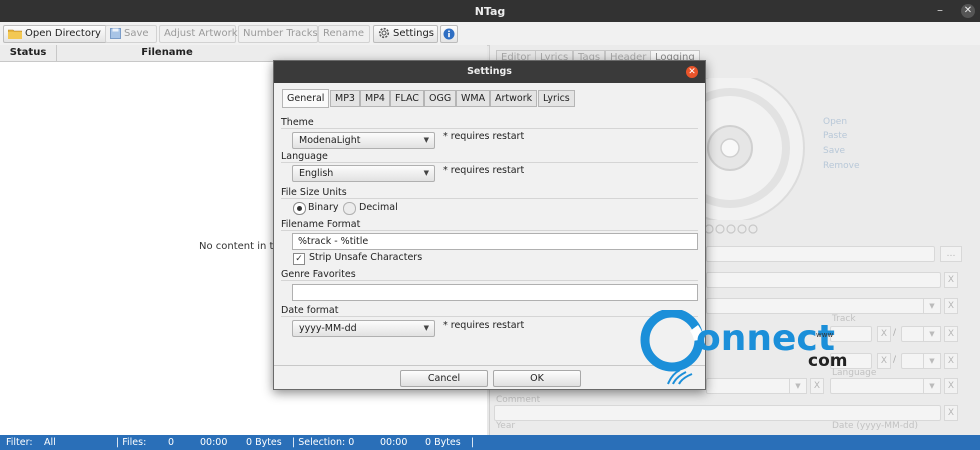 The image size is (980, 450). Describe the element at coordinates (171, 442) in the screenshot. I see `files-count: 0` at that location.